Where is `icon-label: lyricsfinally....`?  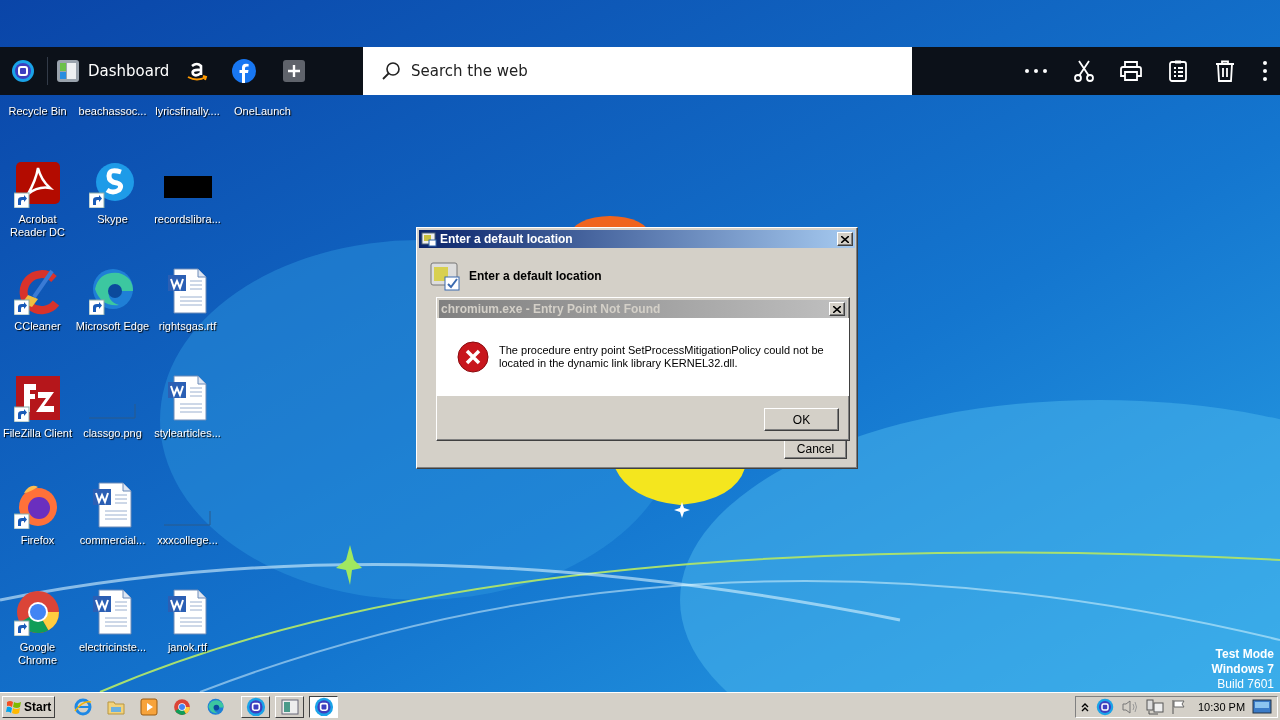 icon-label: lyricsfinally.... is located at coordinates (187, 111).